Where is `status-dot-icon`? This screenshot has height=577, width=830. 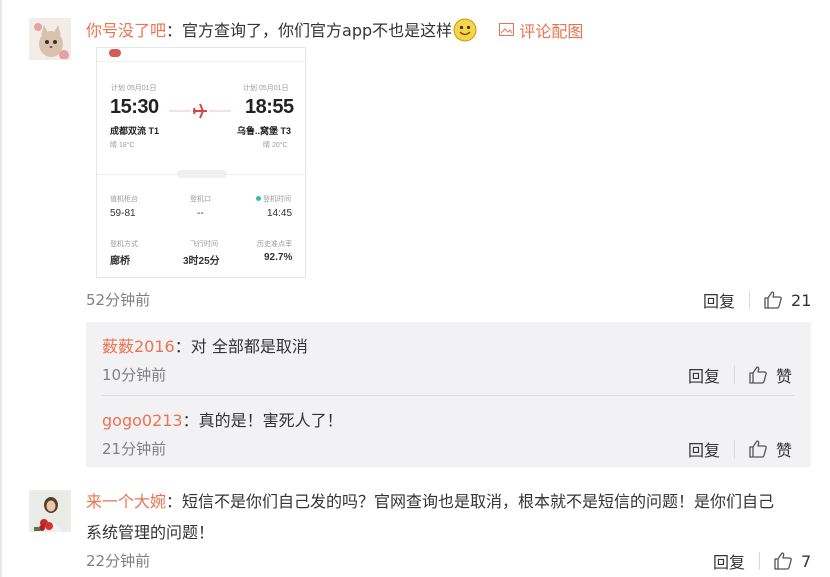 status-dot-icon is located at coordinates (258, 198).